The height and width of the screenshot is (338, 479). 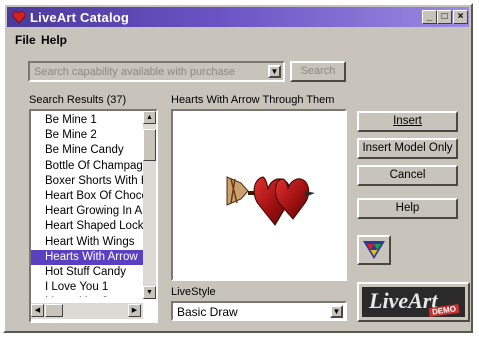 I want to click on hscroll-thumb, so click(x=54, y=310).